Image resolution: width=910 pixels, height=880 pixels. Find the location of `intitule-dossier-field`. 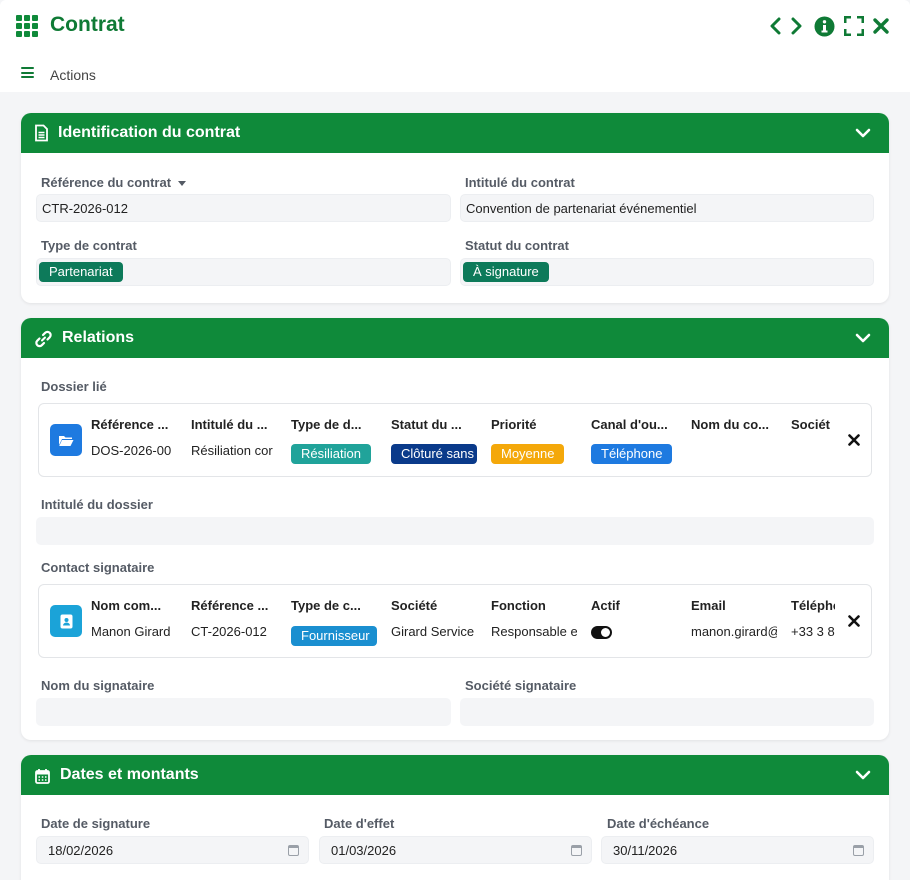

intitule-dossier-field is located at coordinates (455, 531).